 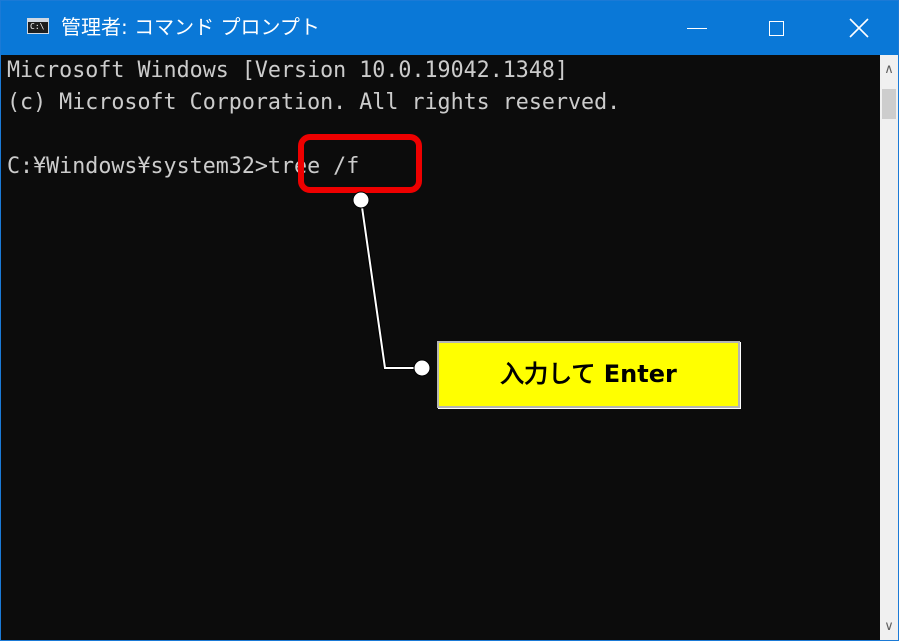 I want to click on minimize-icon, so click(x=697, y=28).